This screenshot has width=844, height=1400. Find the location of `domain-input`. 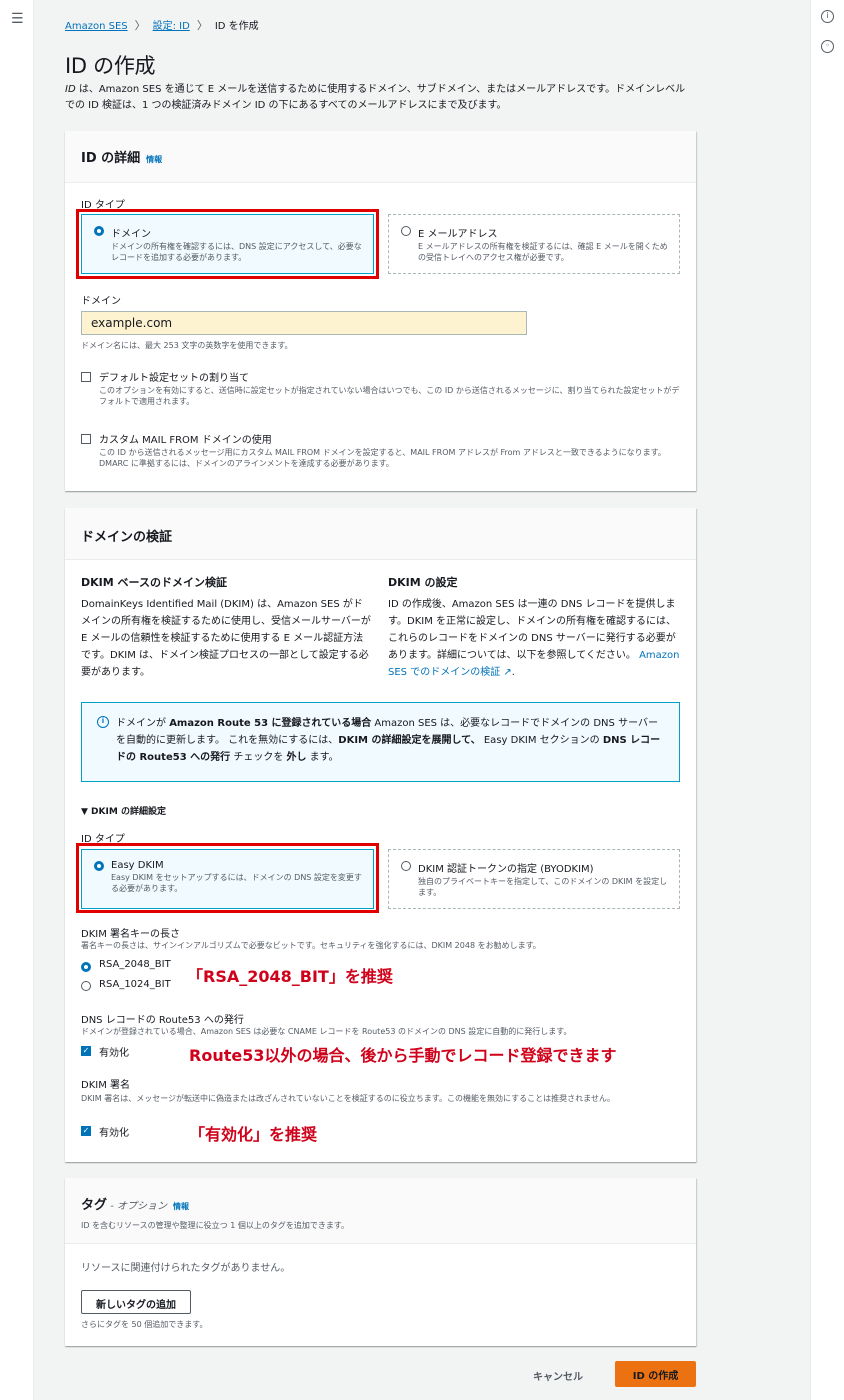

domain-input is located at coordinates (304, 323).